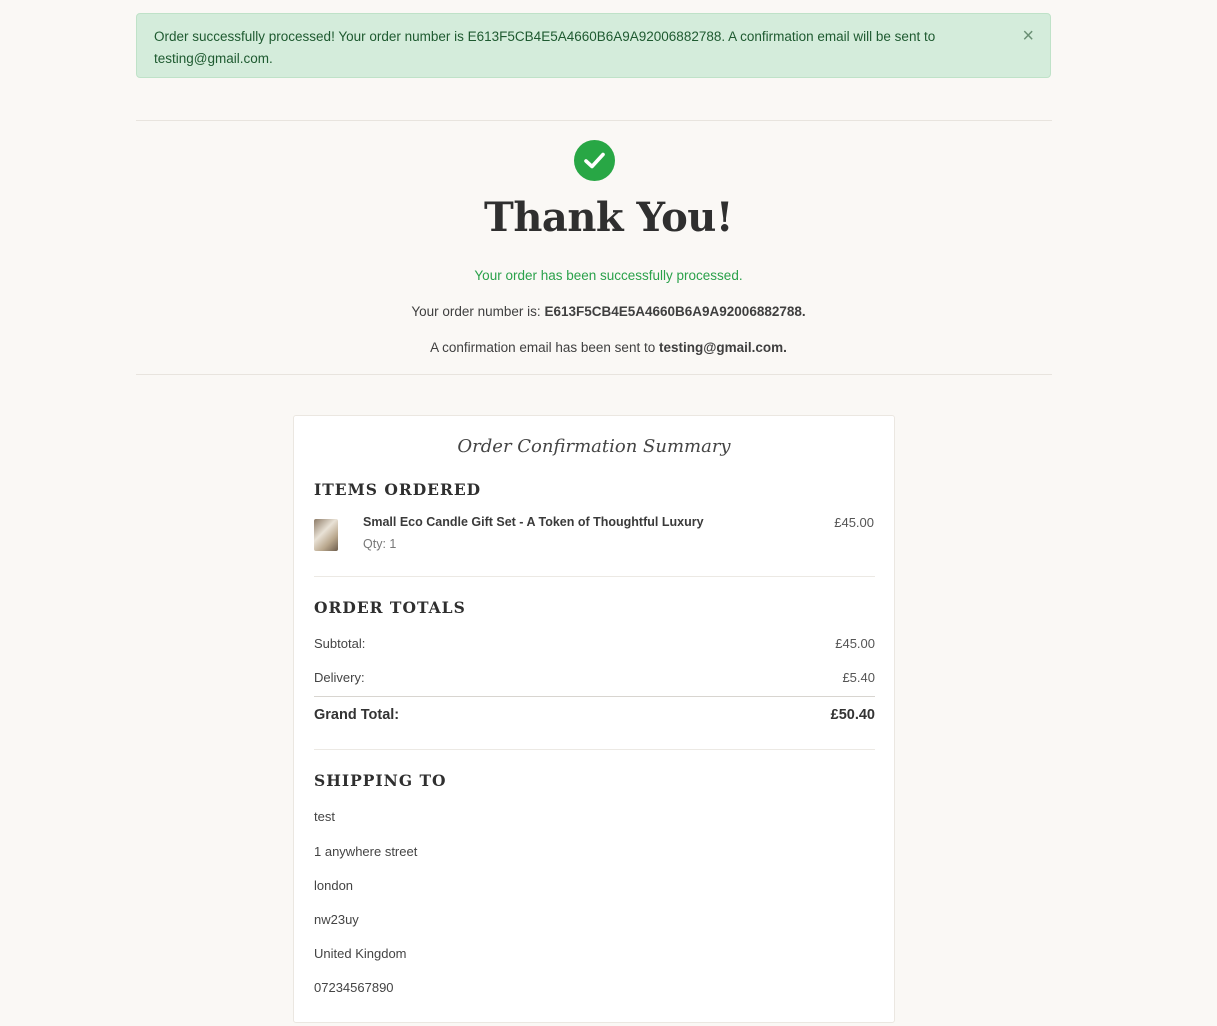 This screenshot has height=1026, width=1217. Describe the element at coordinates (390, 607) in the screenshot. I see `order-totals-heading: Order Totals` at that location.